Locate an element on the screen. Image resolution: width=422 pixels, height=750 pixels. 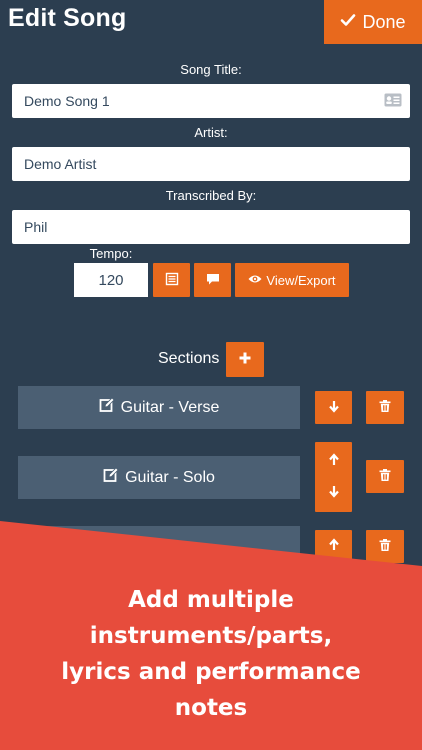
artist-value: Demo Artist is located at coordinates (60, 164).